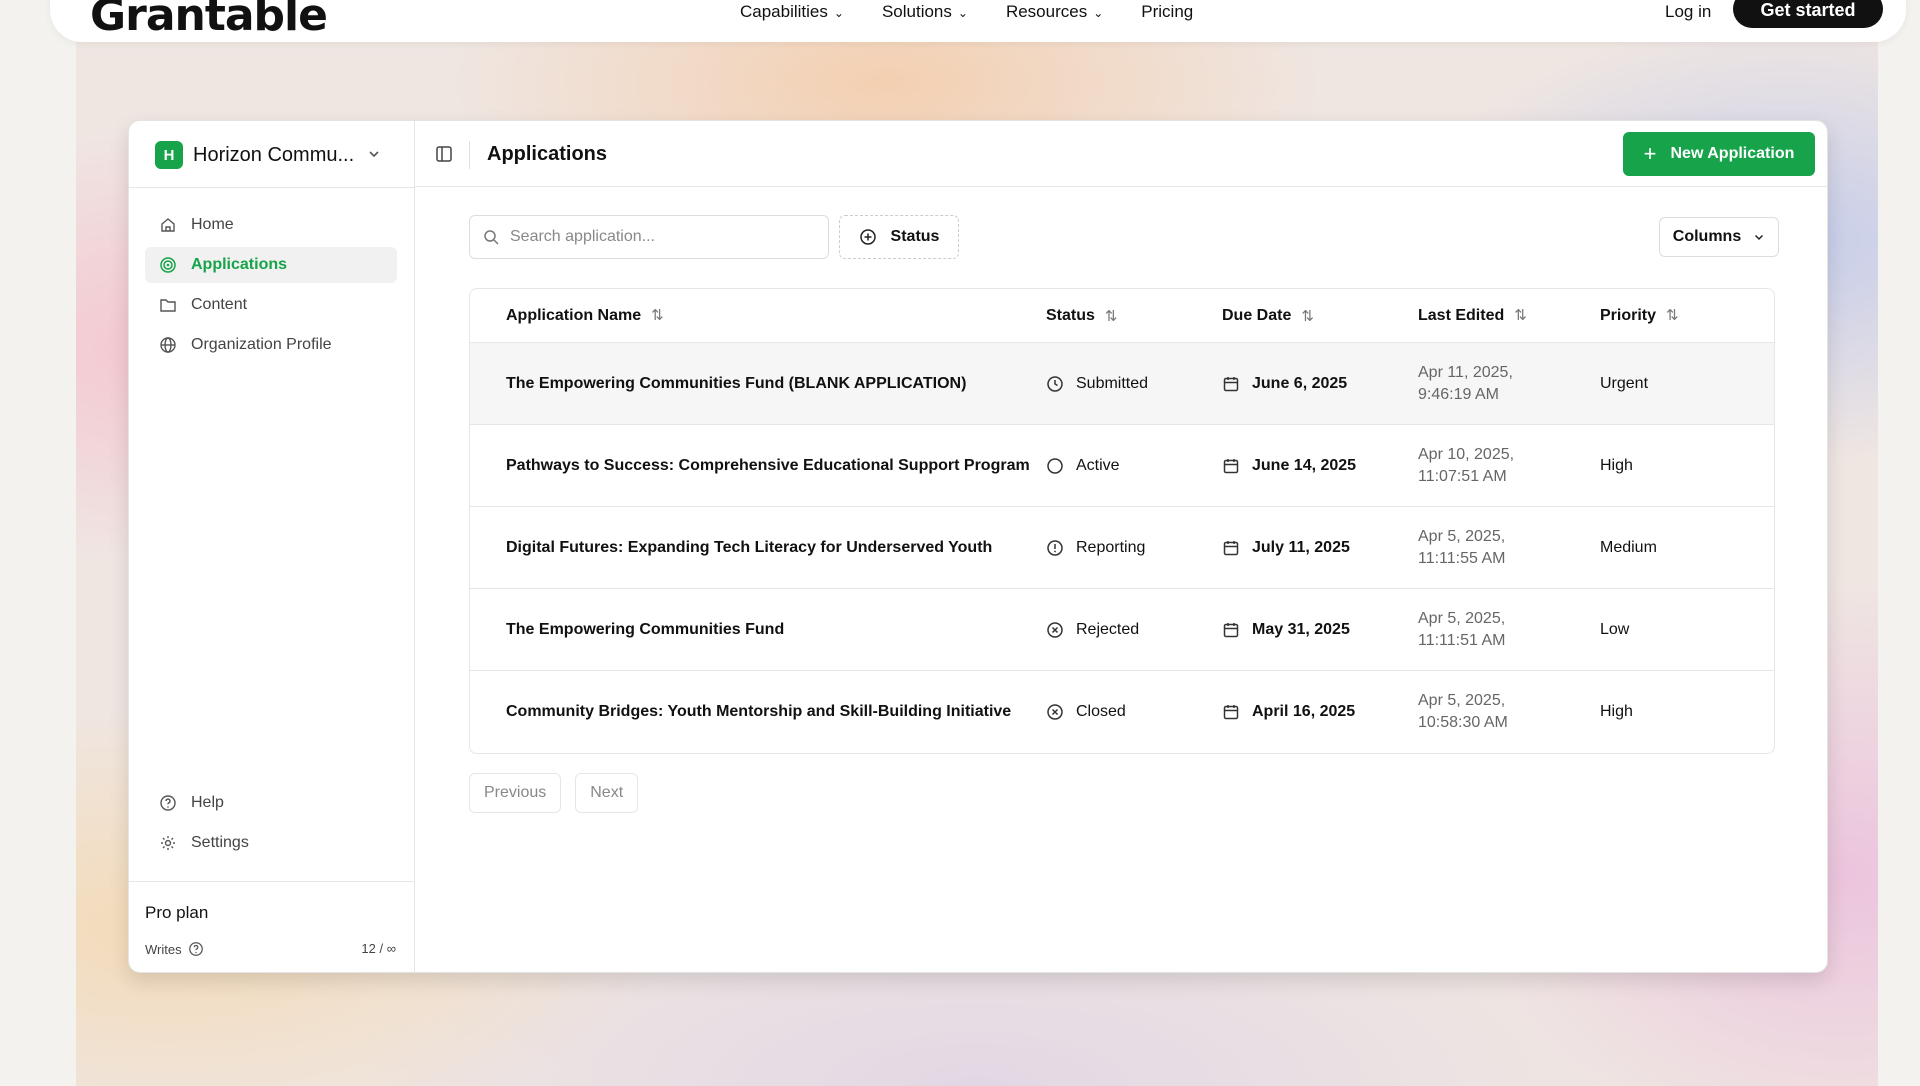 This screenshot has height=1086, width=1920. What do you see at coordinates (867, 237) in the screenshot?
I see `plus-circle-icon` at bounding box center [867, 237].